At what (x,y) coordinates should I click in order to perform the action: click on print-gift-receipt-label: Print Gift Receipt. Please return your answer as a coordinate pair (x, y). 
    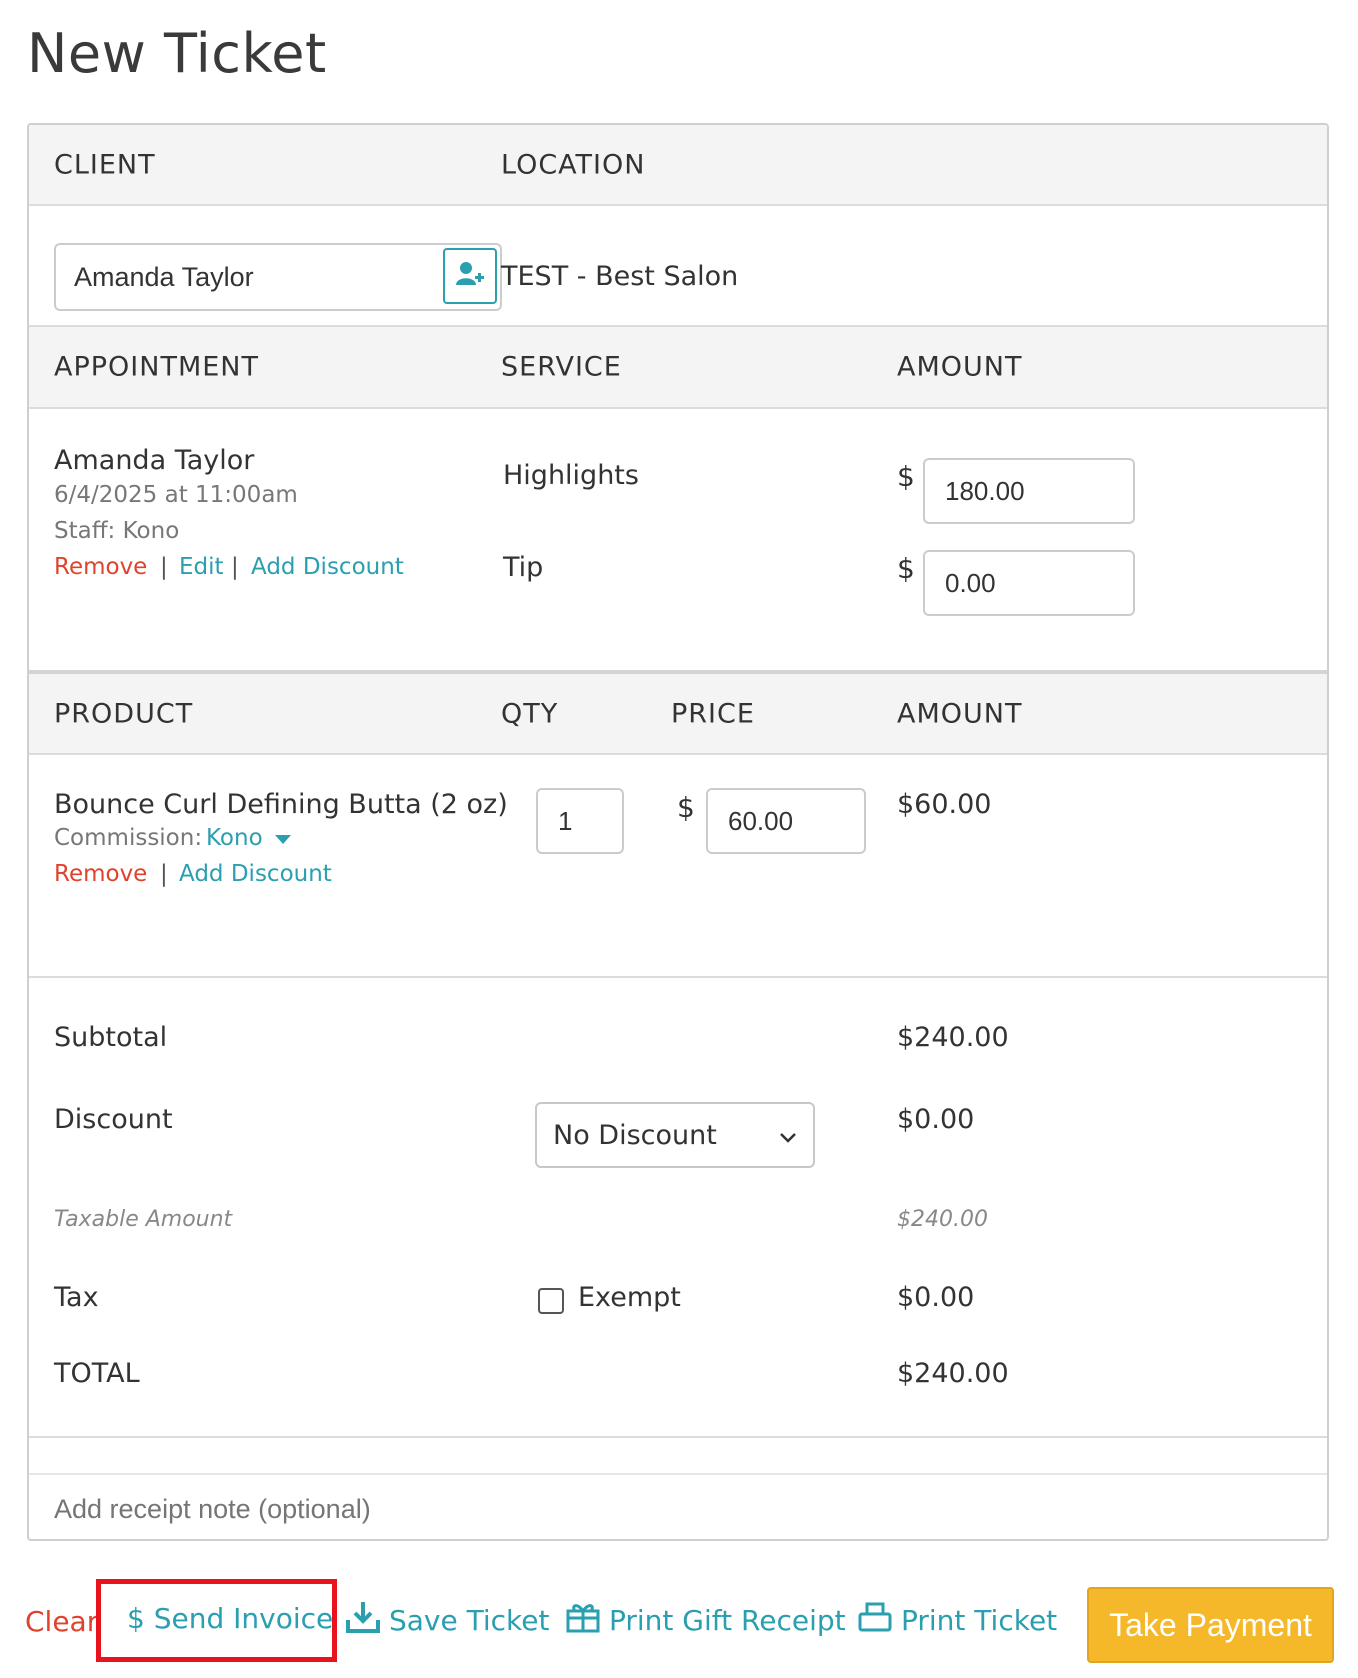
    Looking at the image, I should click on (727, 1620).